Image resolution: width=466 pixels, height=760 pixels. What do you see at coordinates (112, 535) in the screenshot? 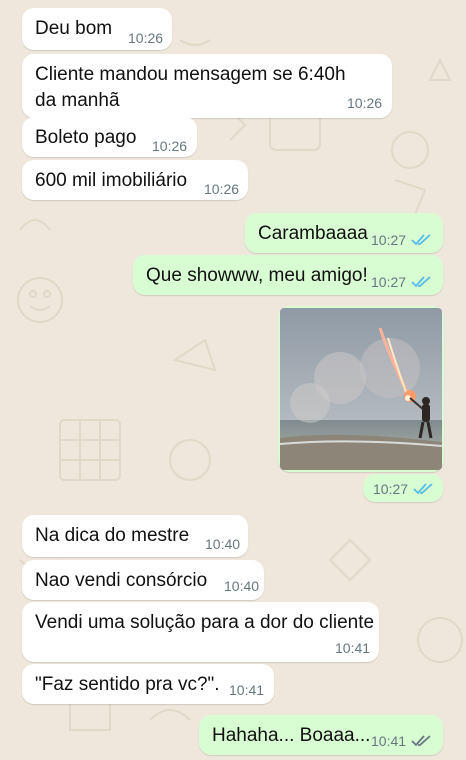
I see `message-text: Na dica do mestre` at bounding box center [112, 535].